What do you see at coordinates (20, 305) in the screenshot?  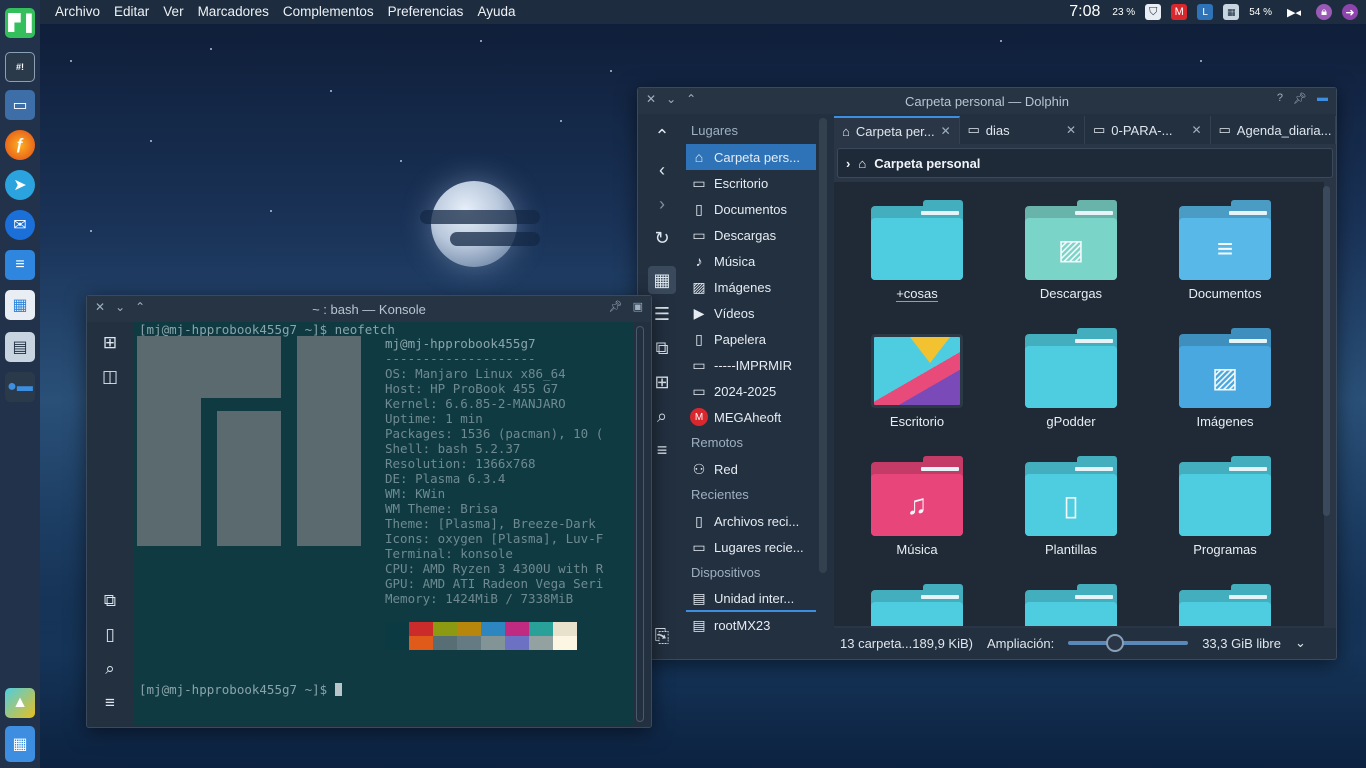 I see `calc-icon: ▦` at bounding box center [20, 305].